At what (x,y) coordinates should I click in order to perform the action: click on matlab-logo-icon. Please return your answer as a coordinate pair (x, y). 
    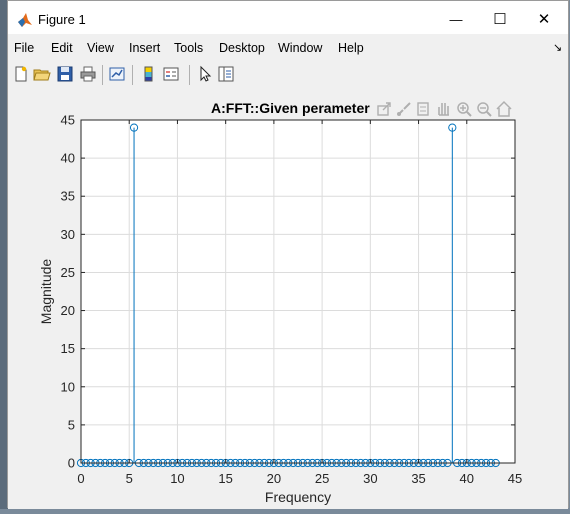
    Looking at the image, I should click on (25, 20).